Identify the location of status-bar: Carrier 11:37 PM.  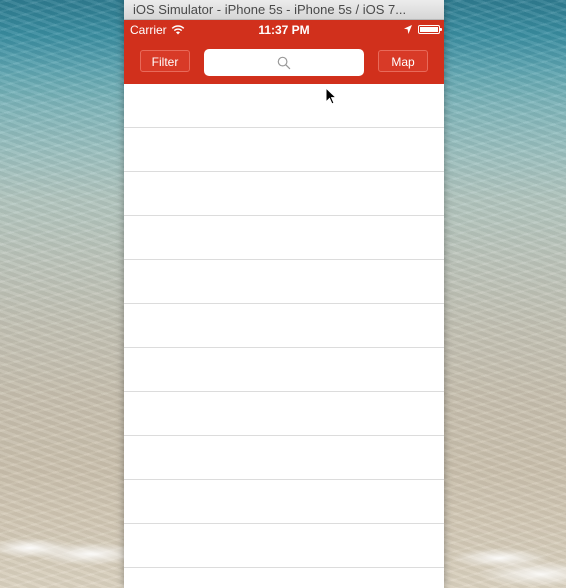
(284, 30).